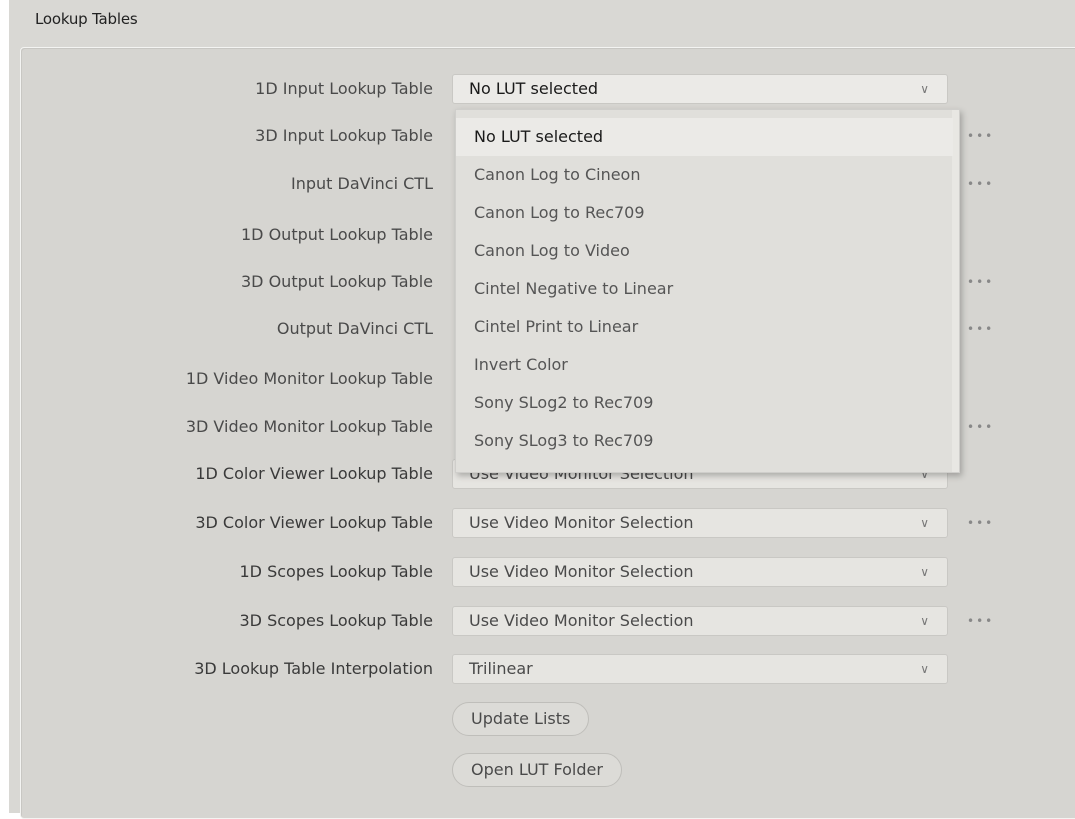 The height and width of the screenshot is (819, 1075). What do you see at coordinates (704, 365) in the screenshot?
I see `dropdown-option: Invert Color` at bounding box center [704, 365].